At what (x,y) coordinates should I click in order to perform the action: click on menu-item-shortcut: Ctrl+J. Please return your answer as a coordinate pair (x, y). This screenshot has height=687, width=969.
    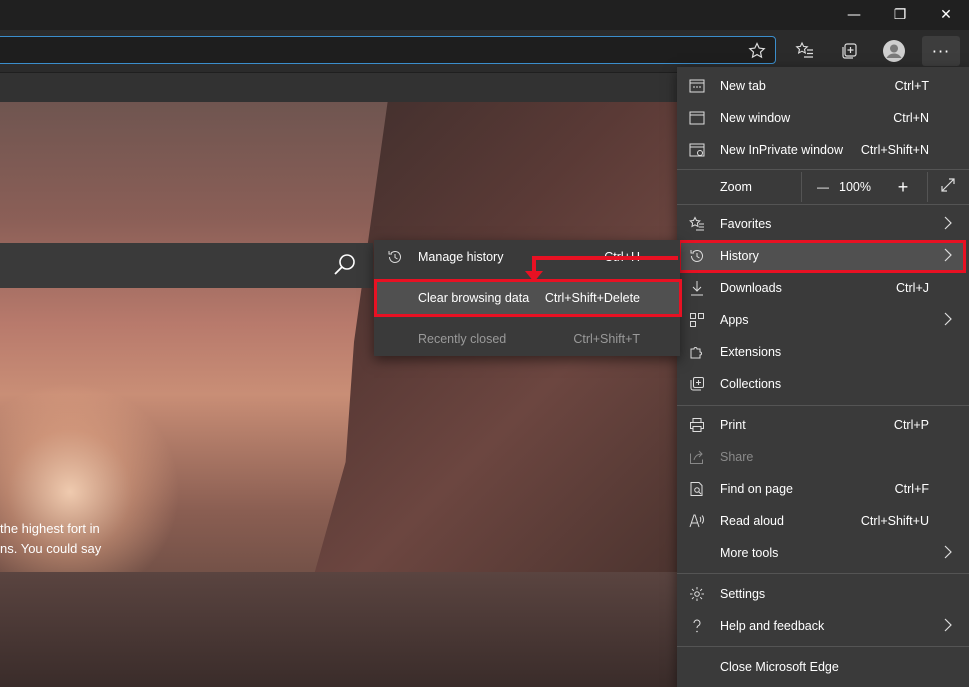
    Looking at the image, I should click on (912, 288).